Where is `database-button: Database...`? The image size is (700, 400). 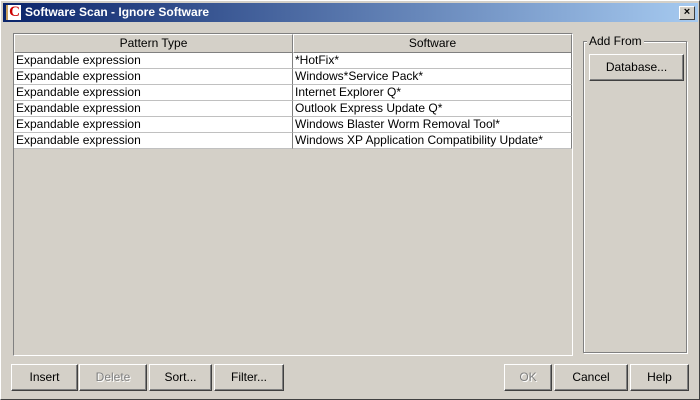
database-button: Database... is located at coordinates (636, 67).